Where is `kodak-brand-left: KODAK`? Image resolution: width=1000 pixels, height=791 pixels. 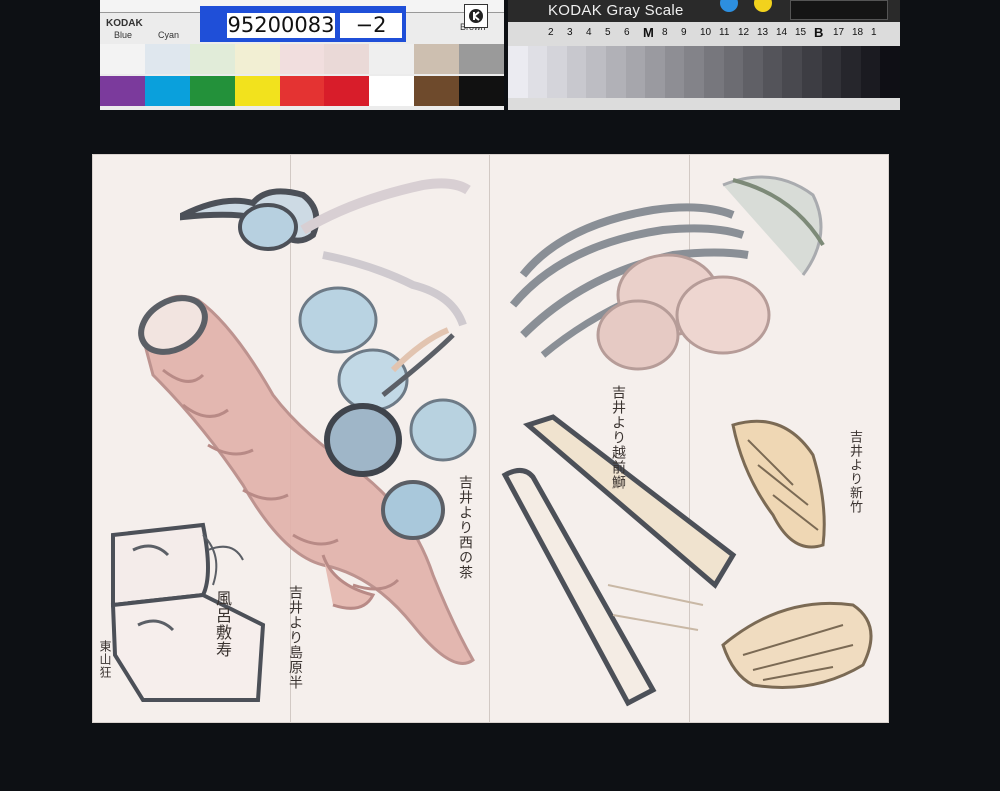
kodak-brand-left: KODAK is located at coordinates (124, 23).